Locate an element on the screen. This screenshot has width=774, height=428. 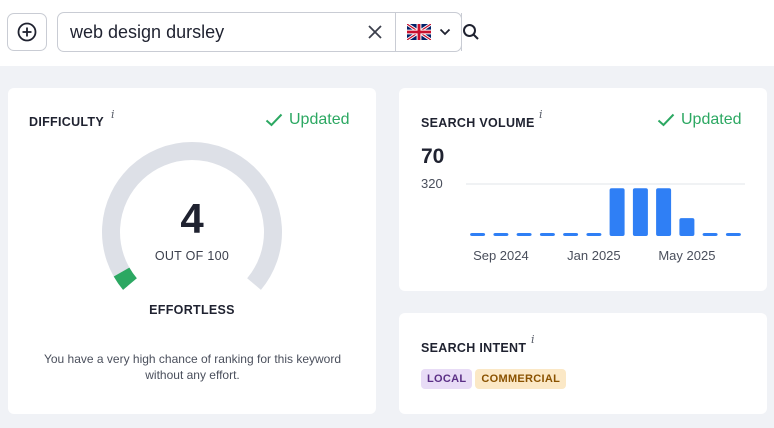
x-tick-label: Sep 2024 is located at coordinates (501, 255).